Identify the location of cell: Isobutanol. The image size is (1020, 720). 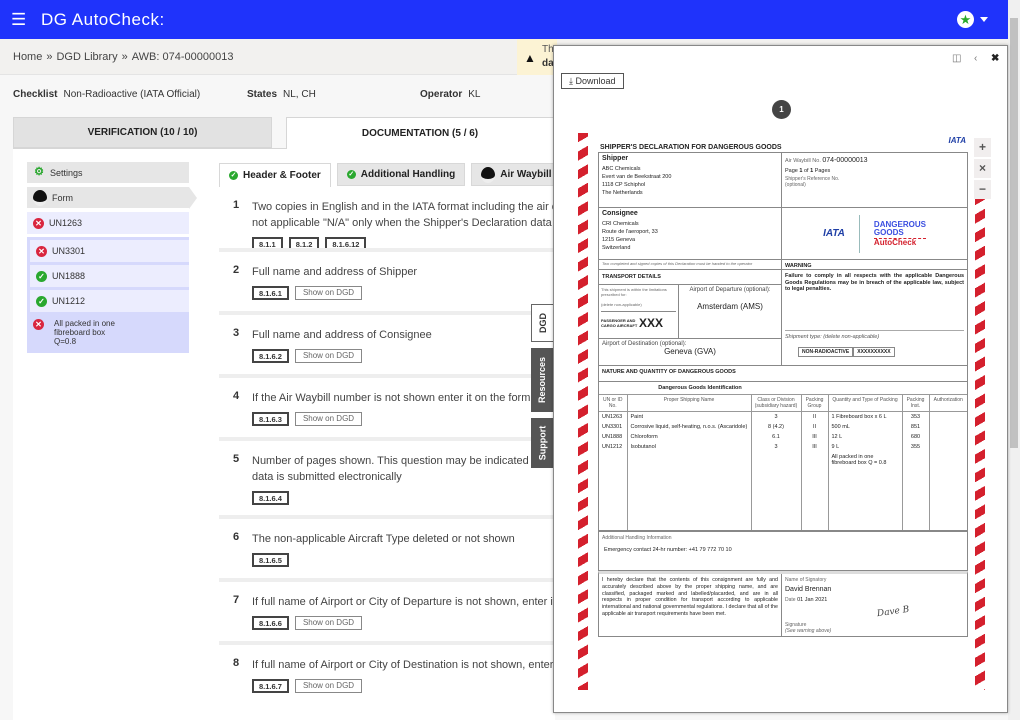
(688, 447).